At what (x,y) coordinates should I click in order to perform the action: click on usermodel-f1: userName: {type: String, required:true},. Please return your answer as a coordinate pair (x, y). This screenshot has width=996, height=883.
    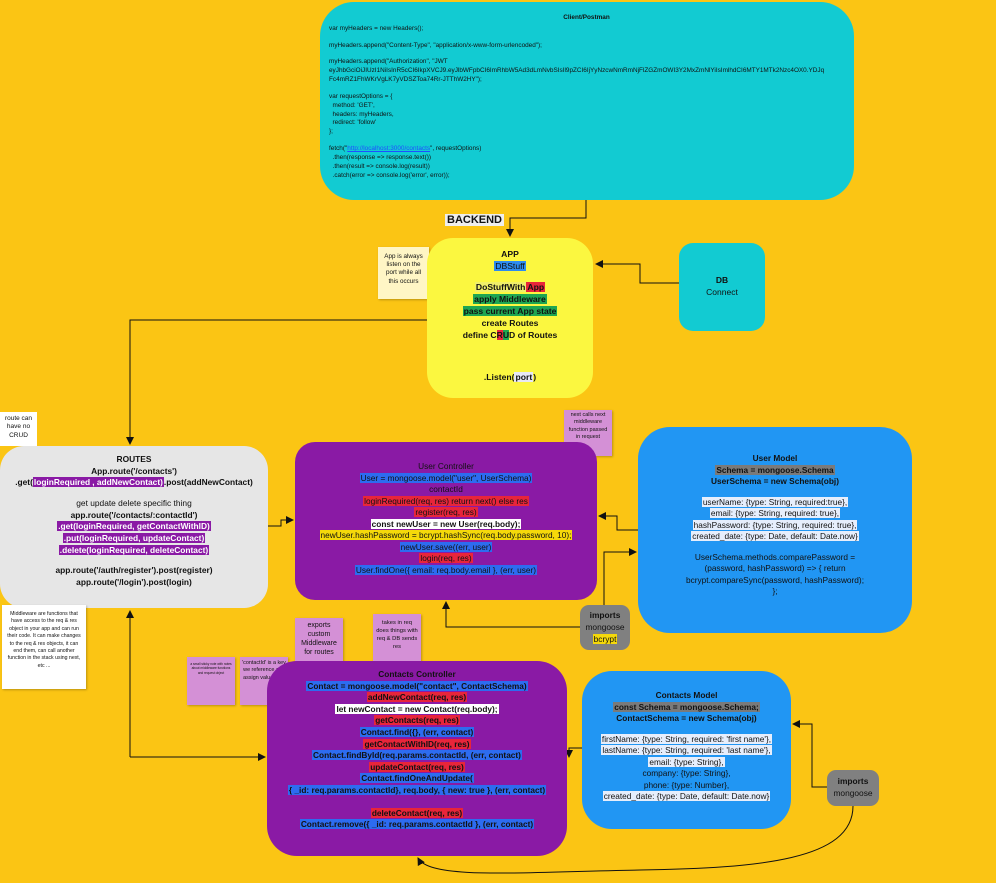
    Looking at the image, I should click on (775, 501).